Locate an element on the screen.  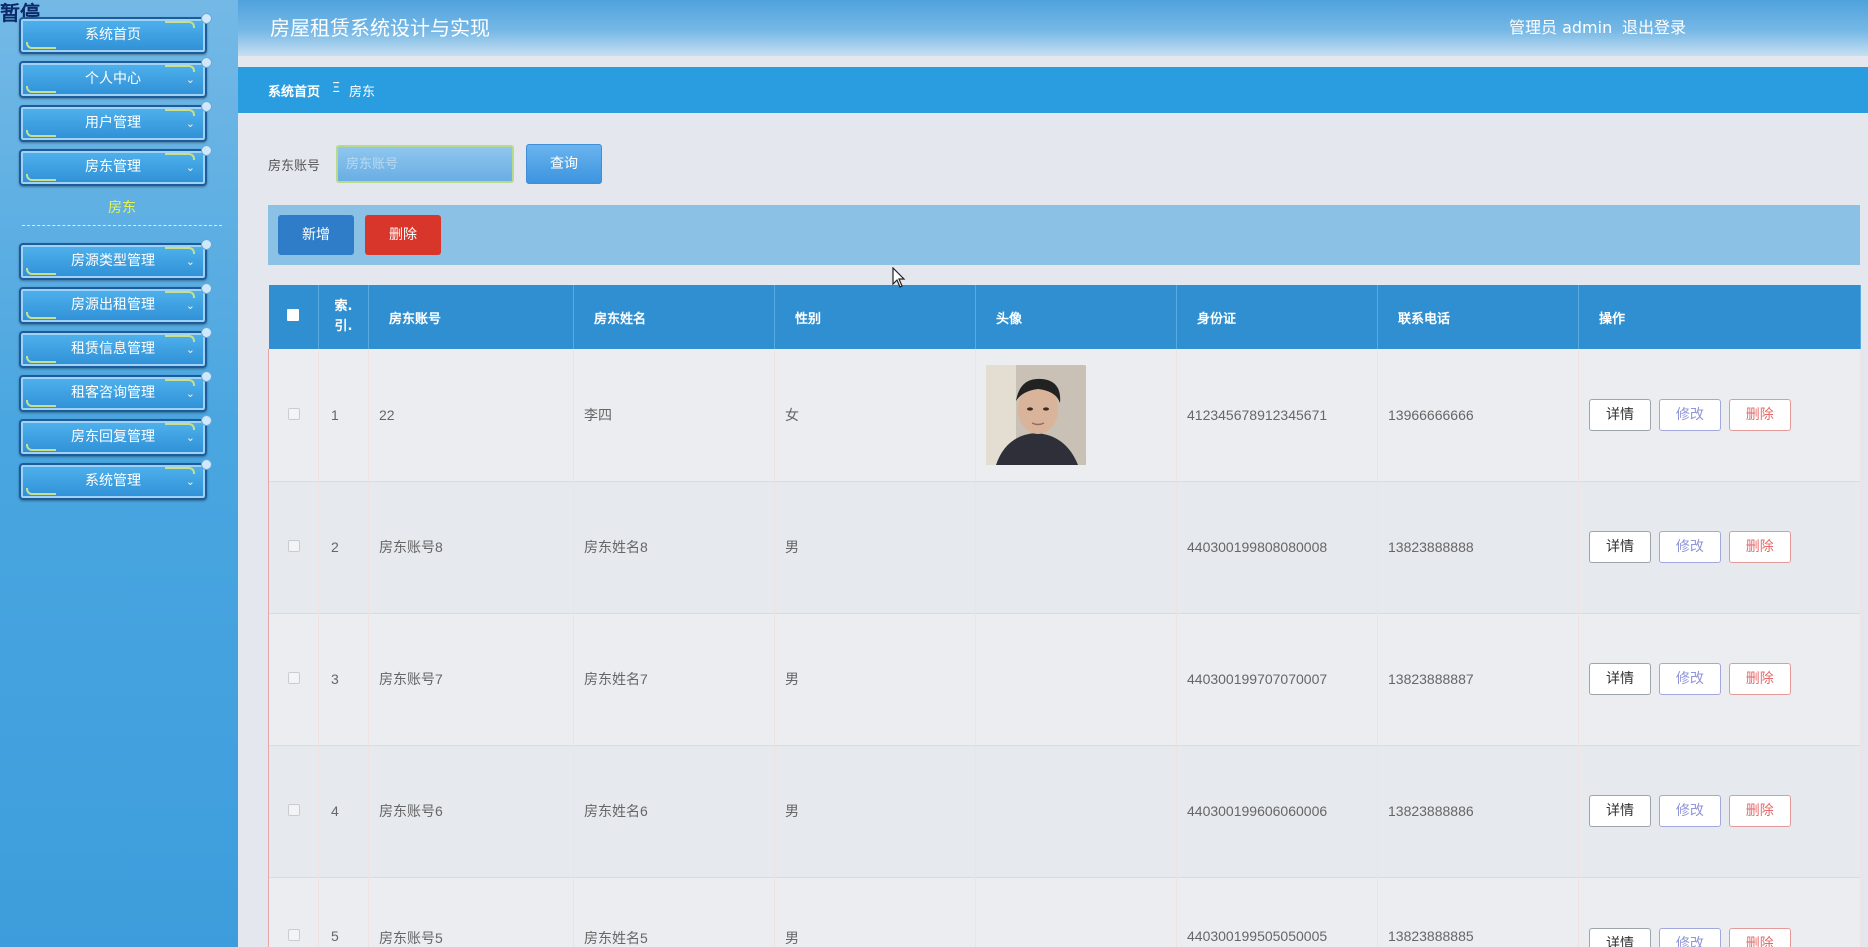
sidebar-item-label: 房源出租管理 is located at coordinates (113, 305).